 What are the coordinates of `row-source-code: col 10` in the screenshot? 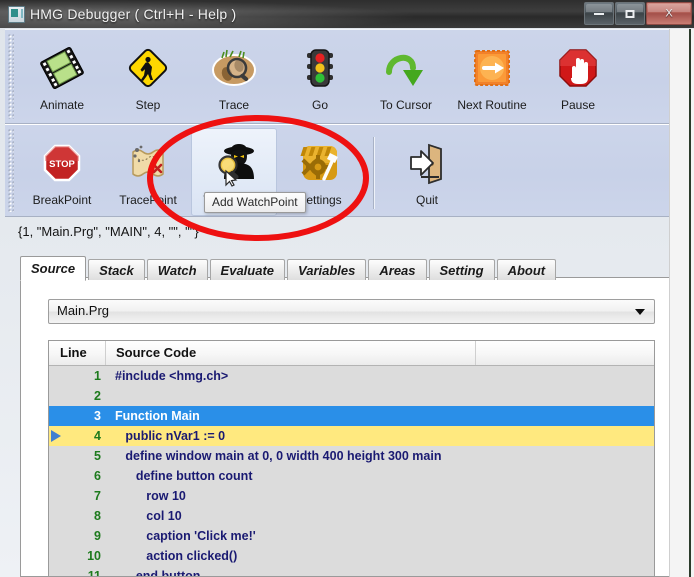 It's located at (148, 516).